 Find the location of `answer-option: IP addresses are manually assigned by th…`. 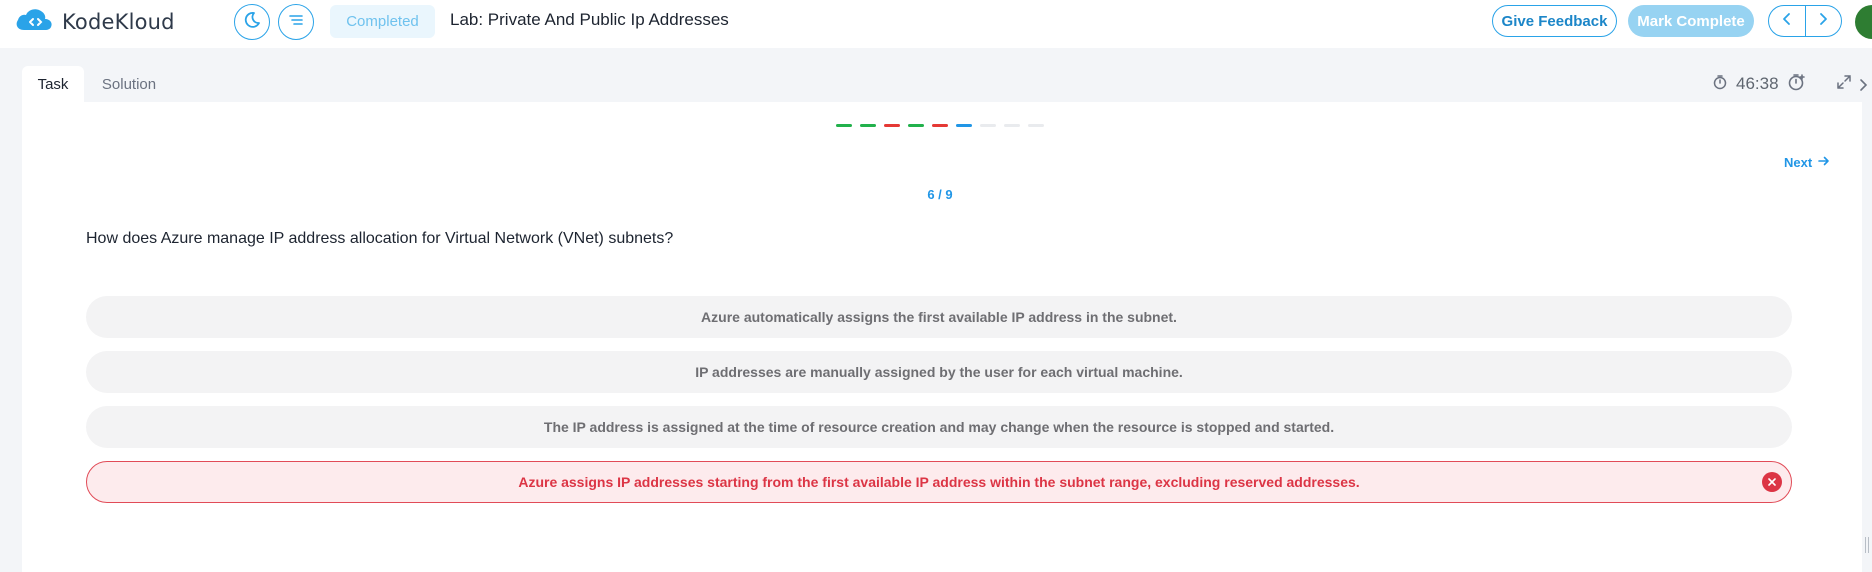

answer-option: IP addresses are manually assigned by th… is located at coordinates (939, 372).